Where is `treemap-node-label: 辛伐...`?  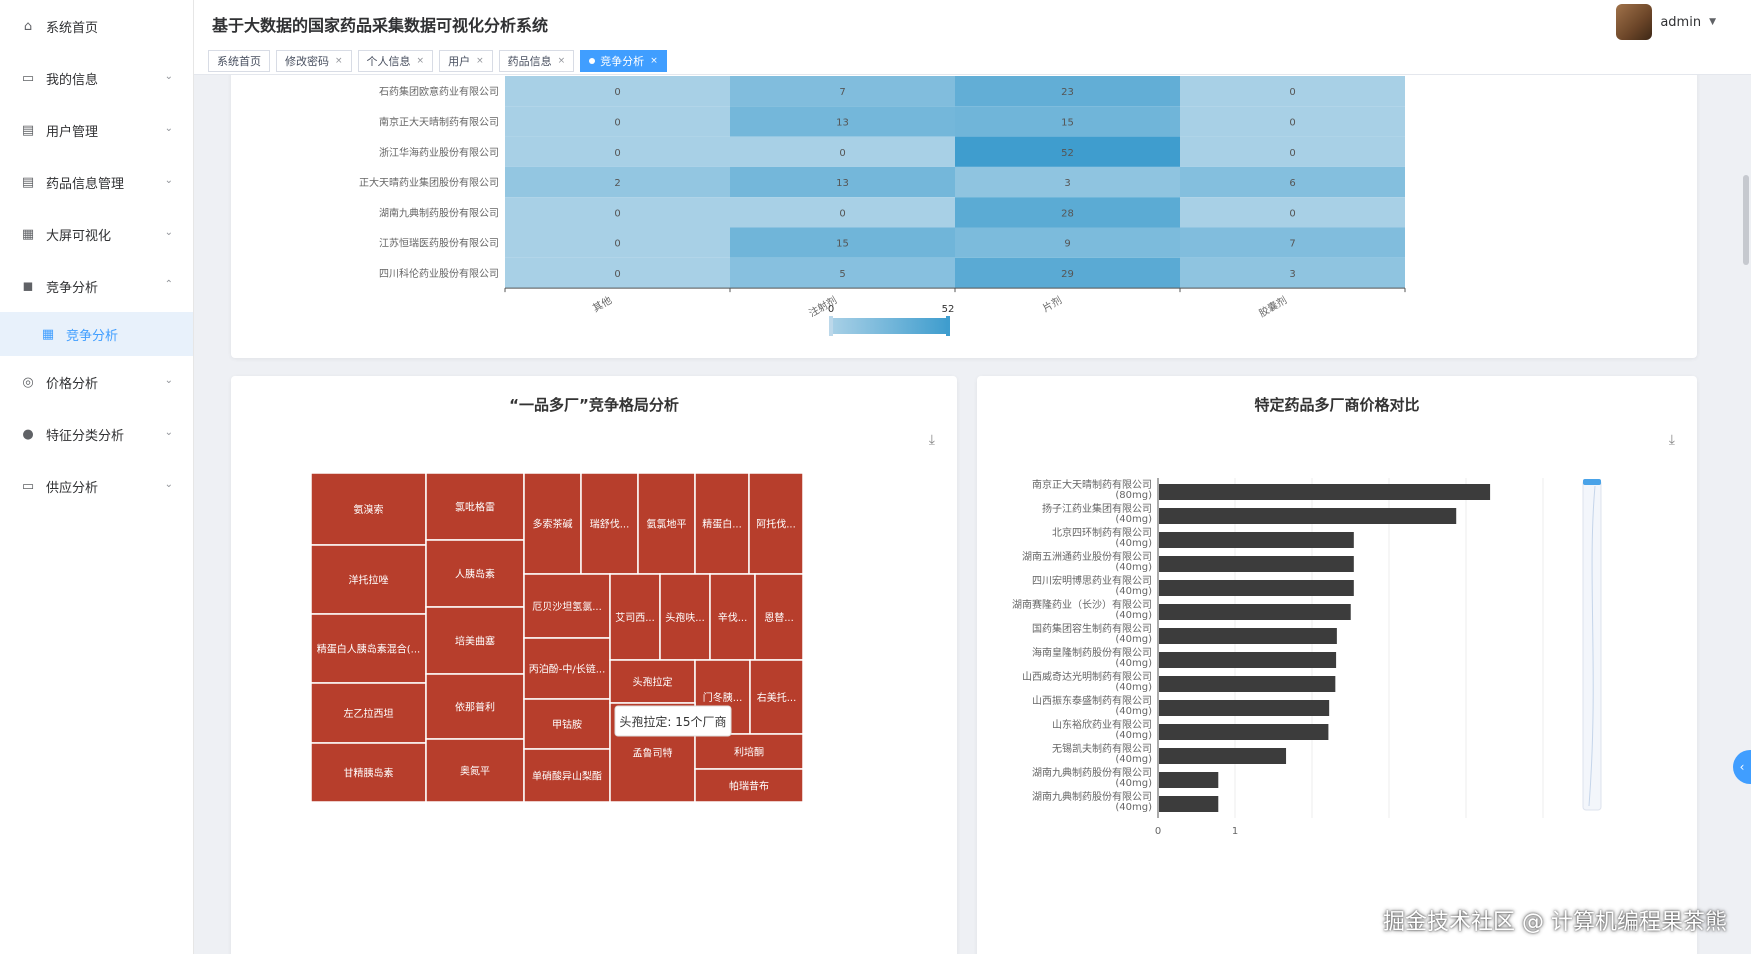 treemap-node-label: 辛伐... is located at coordinates (733, 617).